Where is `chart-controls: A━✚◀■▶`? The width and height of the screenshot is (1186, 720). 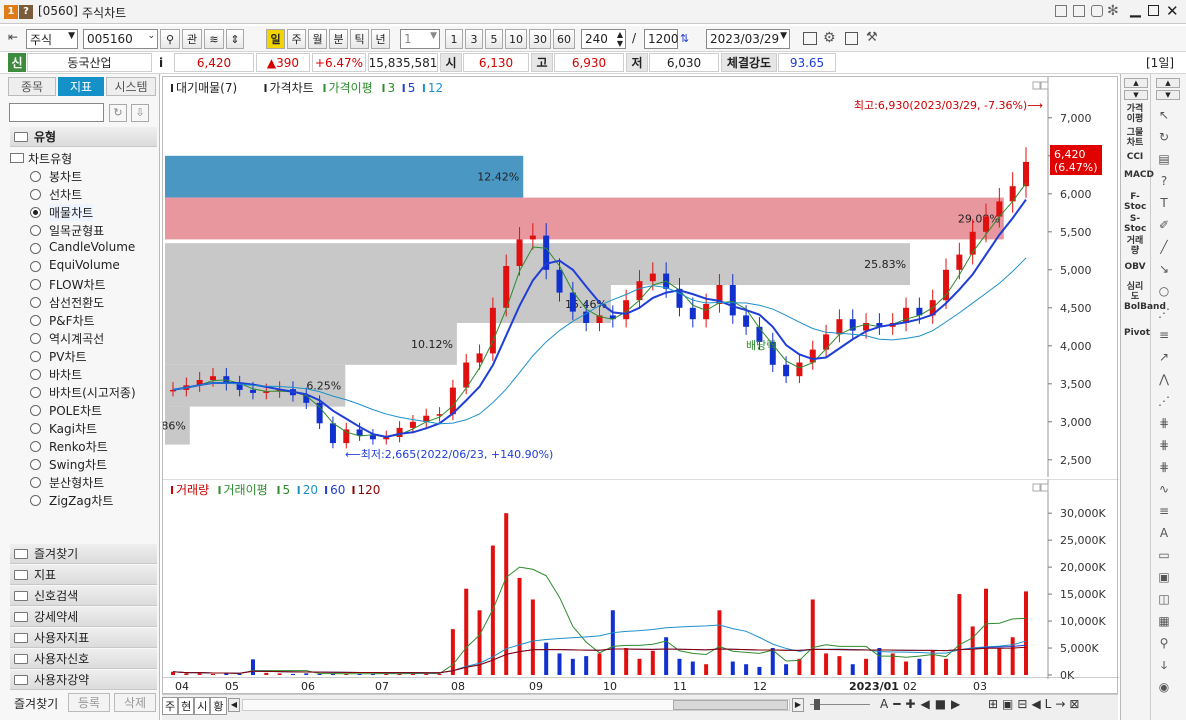
chart-controls: A━✚◀■▶ is located at coordinates (922, 704).